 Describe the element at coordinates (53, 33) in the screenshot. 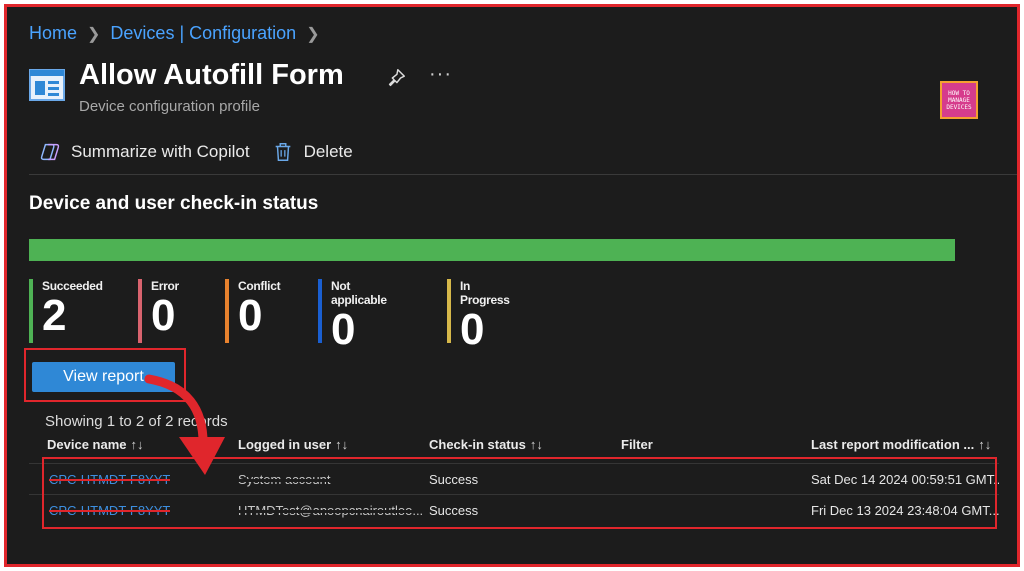

I see `breadcrumb-home: Home` at that location.